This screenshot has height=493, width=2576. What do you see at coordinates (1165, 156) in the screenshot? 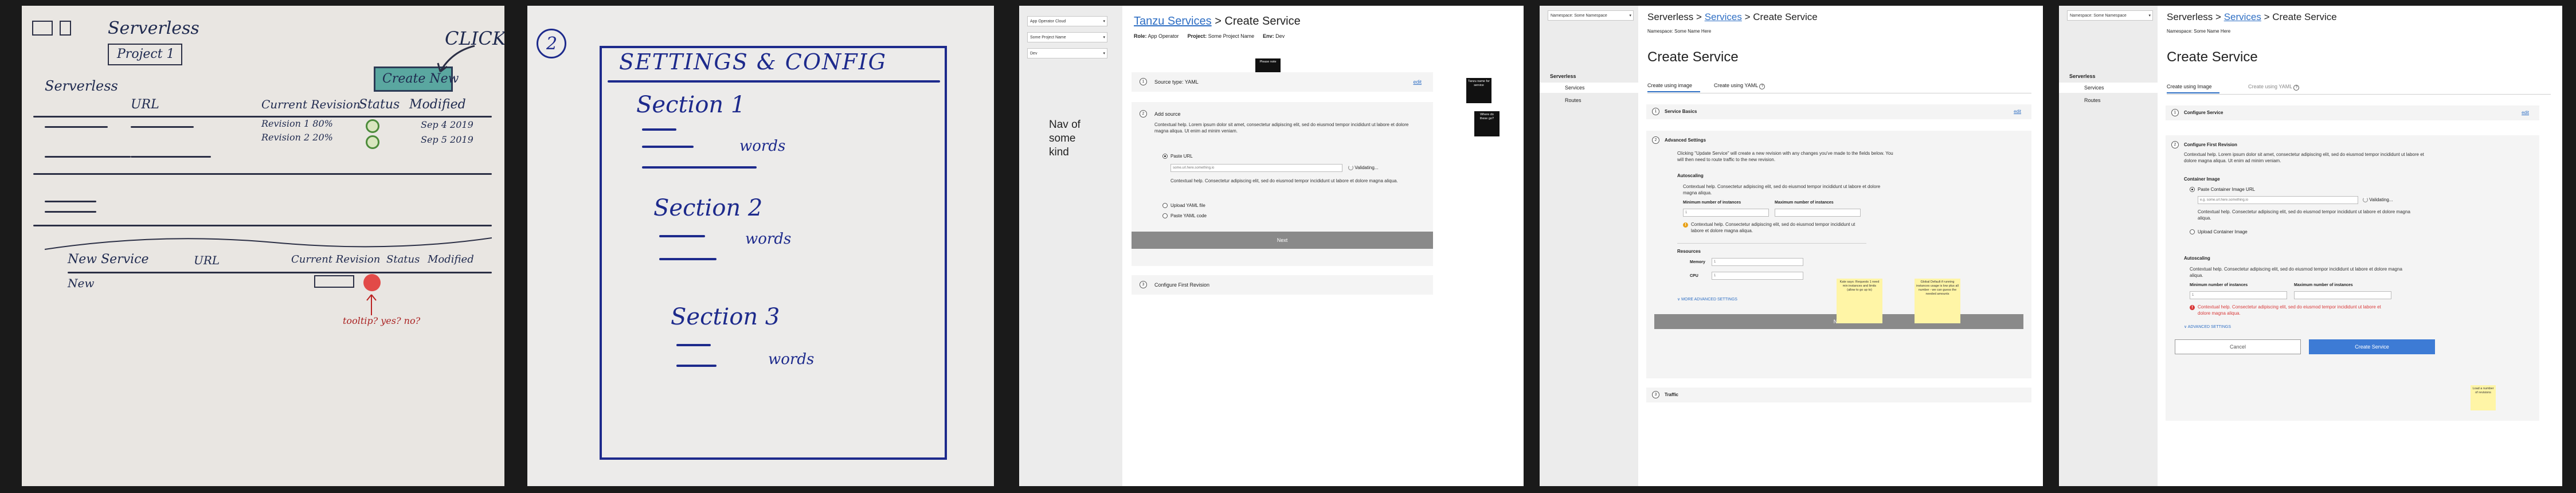
I see `radio-paste-url` at bounding box center [1165, 156].